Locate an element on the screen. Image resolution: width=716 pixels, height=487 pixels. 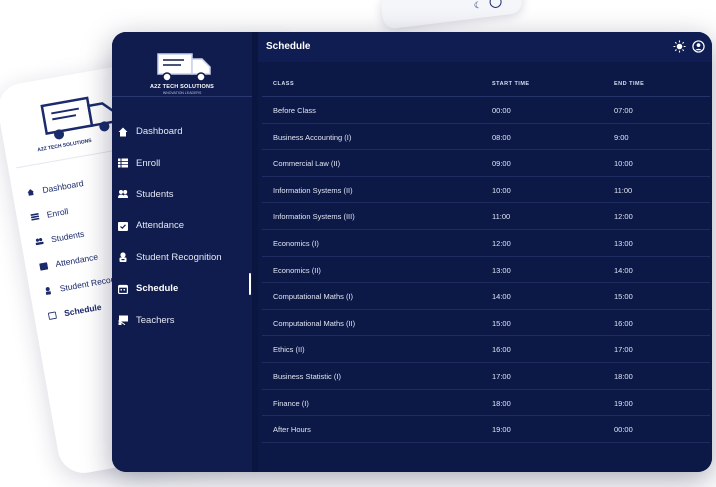
sidebar-item-dashboard: Dashboard is located at coordinates (182, 131).